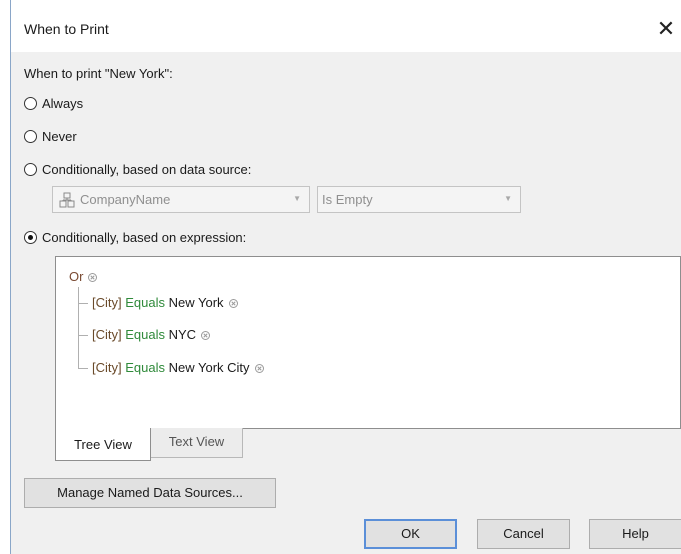 This screenshot has width=681, height=554. What do you see at coordinates (197, 443) in the screenshot?
I see `tab-text-view: Text View` at bounding box center [197, 443].